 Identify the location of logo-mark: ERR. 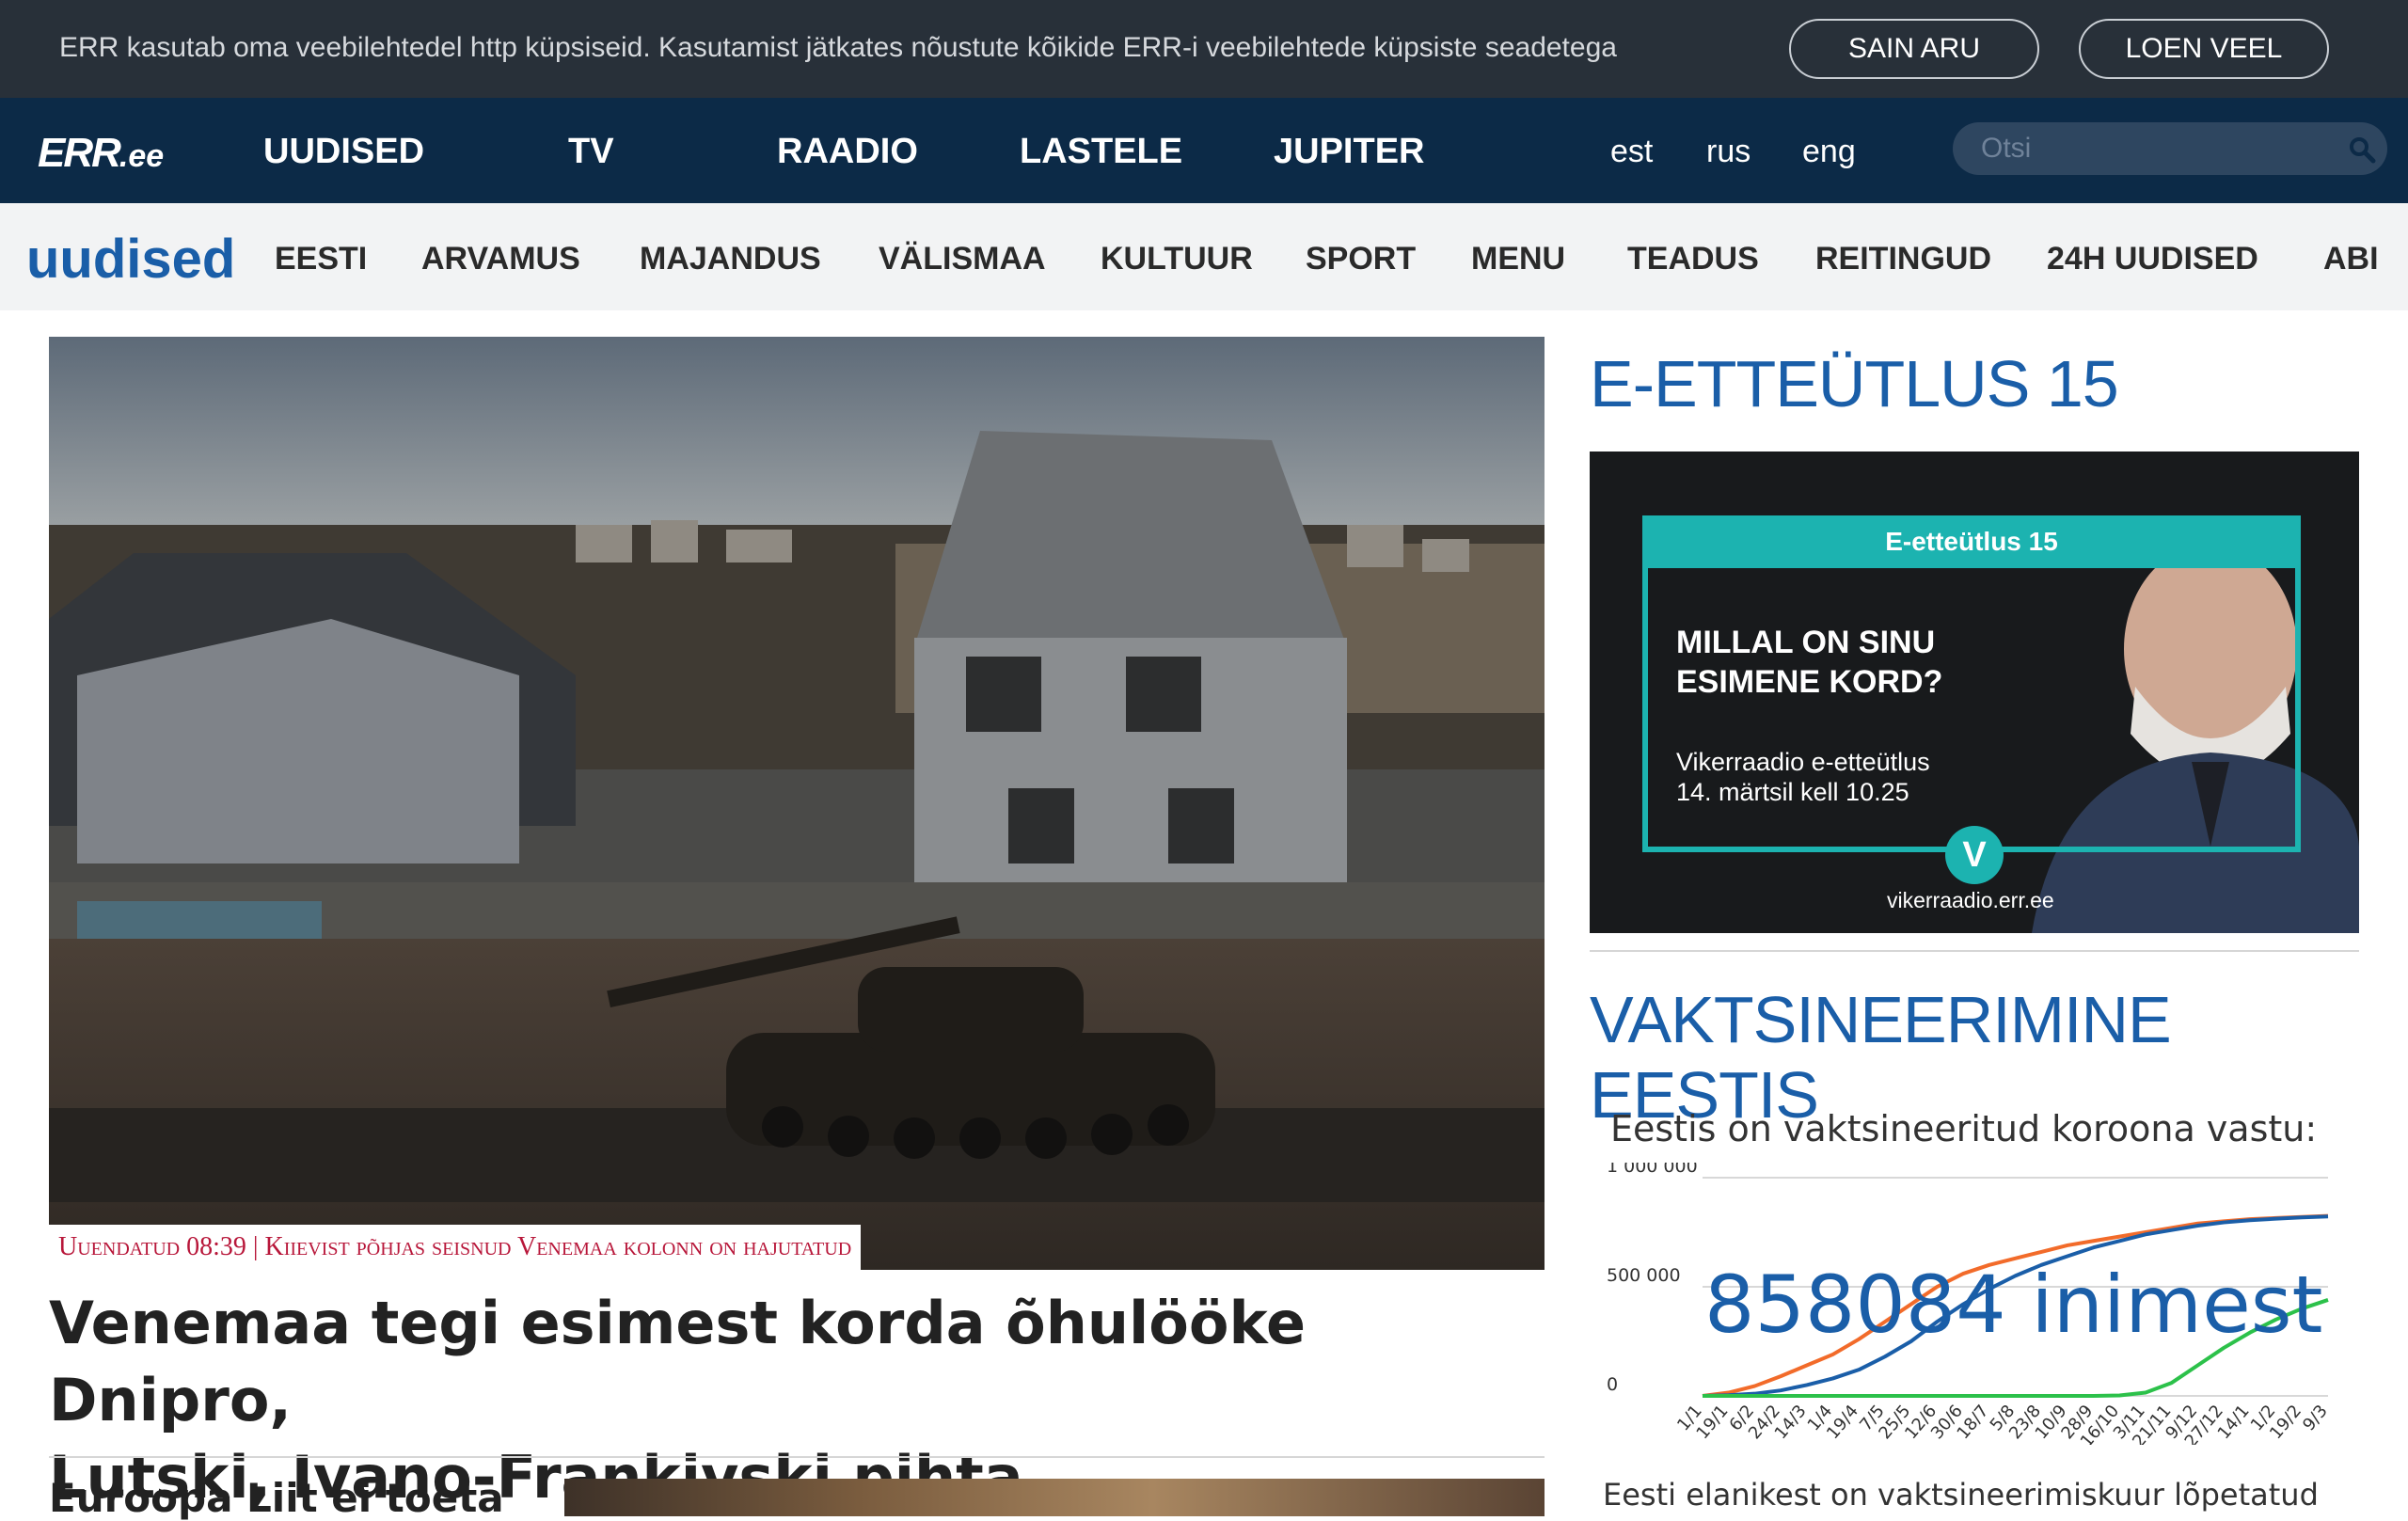
(80, 153).